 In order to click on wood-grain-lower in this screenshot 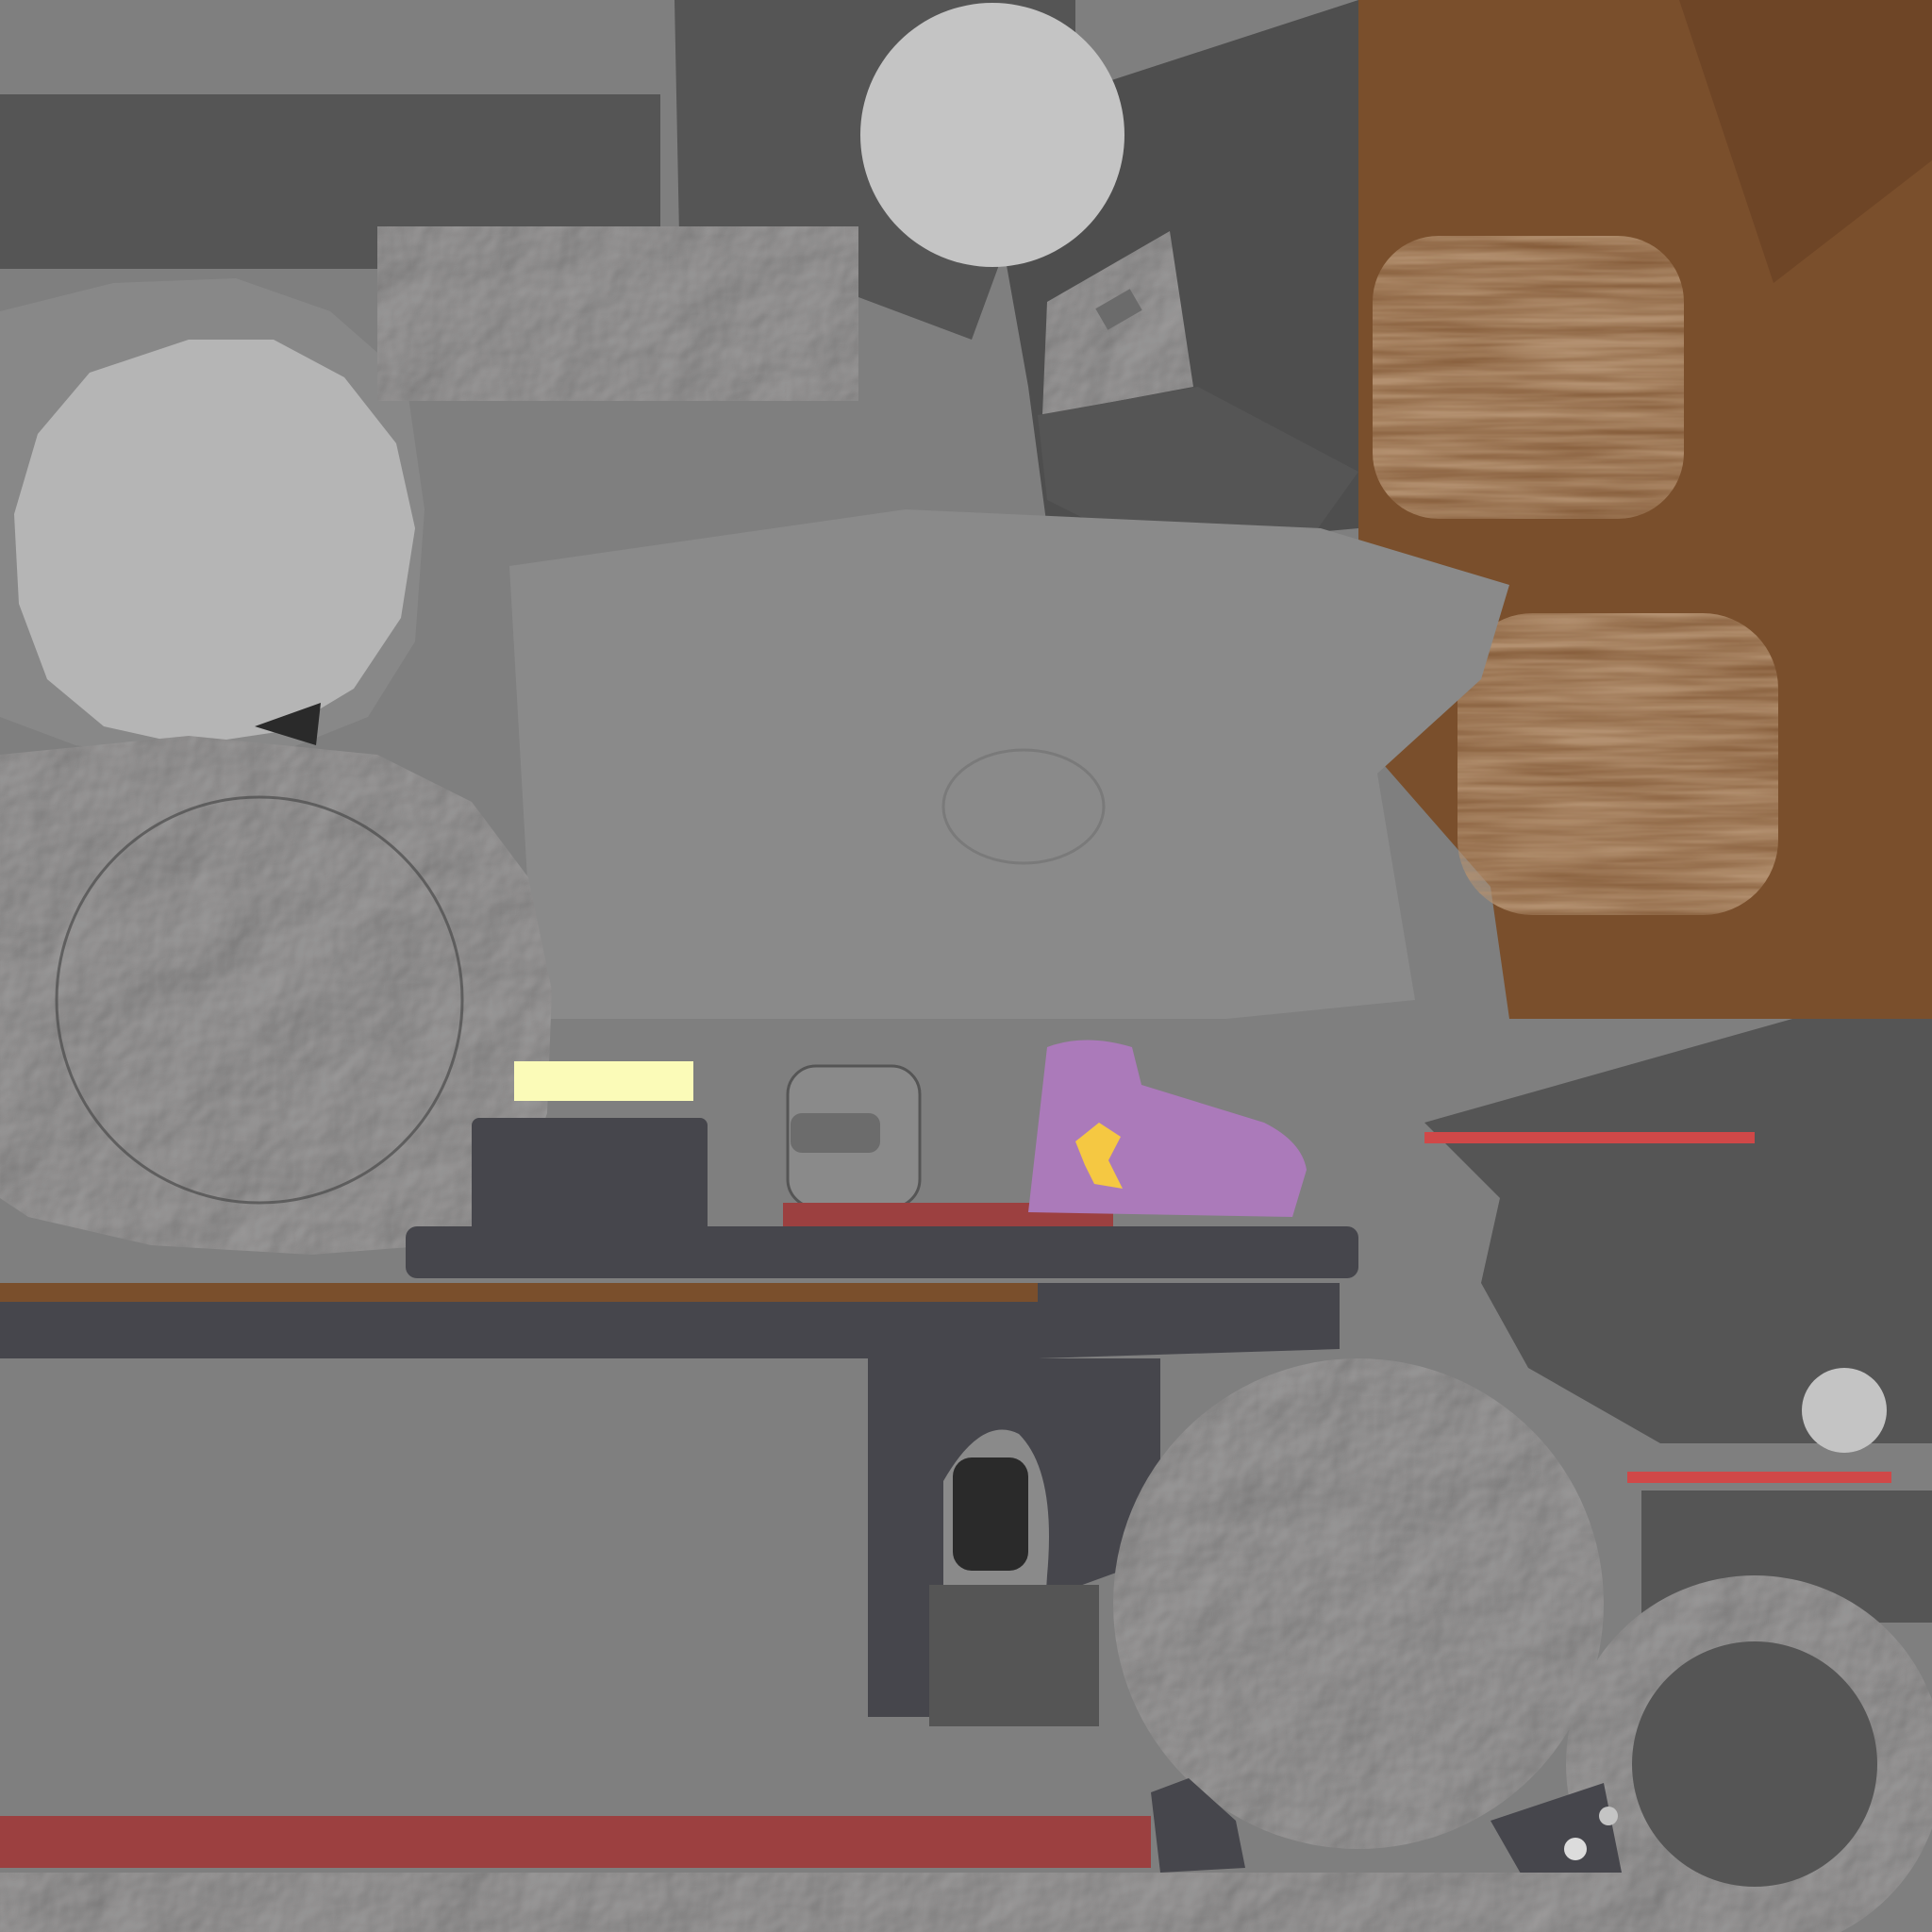, I will do `click(1618, 764)`.